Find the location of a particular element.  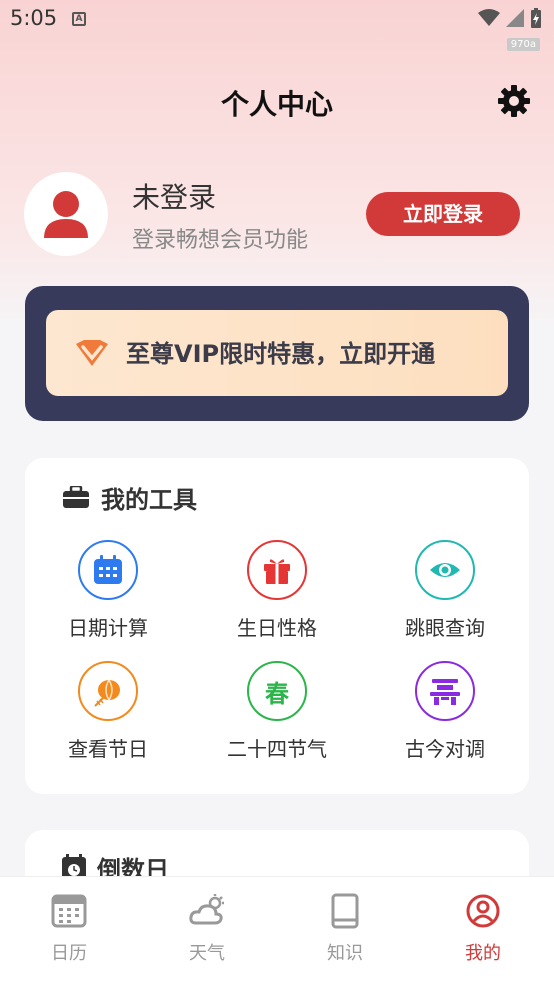

briefcase-icon is located at coordinates (76, 497).